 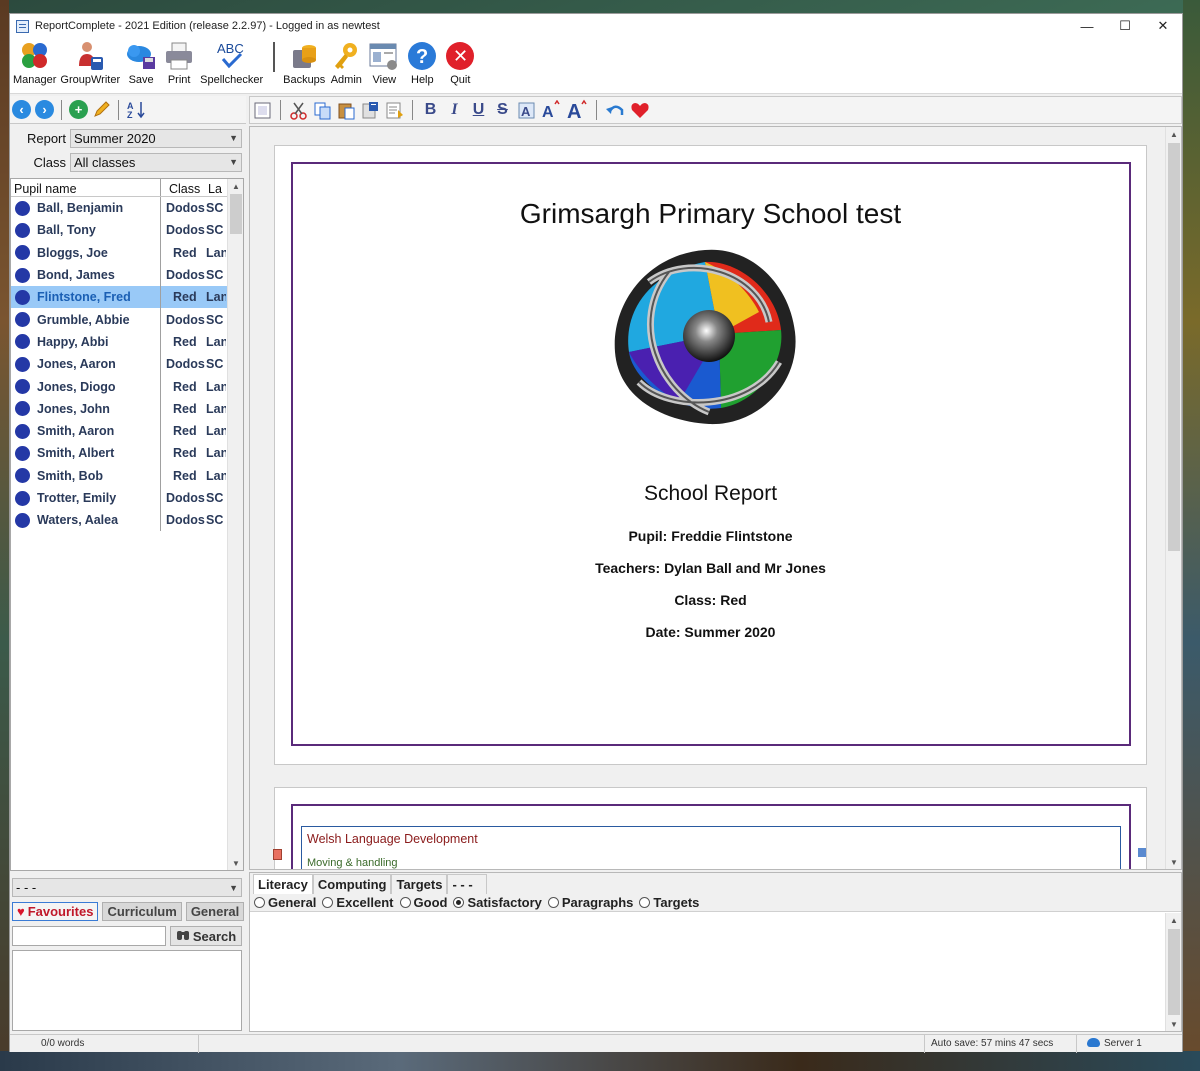 I want to click on tab-computing: Computing, so click(x=352, y=884).